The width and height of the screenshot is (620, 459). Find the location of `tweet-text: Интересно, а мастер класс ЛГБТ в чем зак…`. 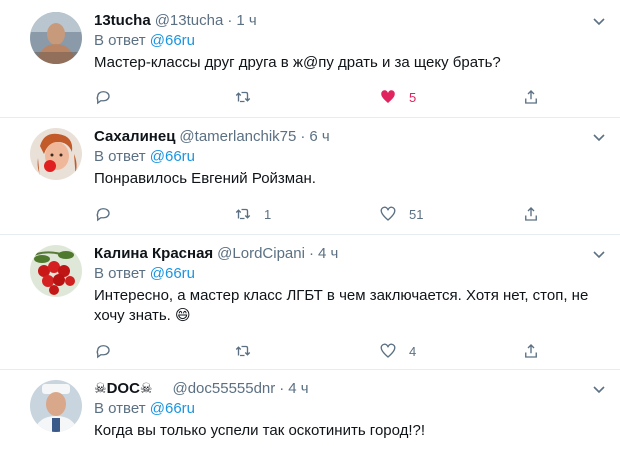

tweet-text: Интересно, а мастер класс ЛГБТ в чем зак… is located at coordinates (347, 306).